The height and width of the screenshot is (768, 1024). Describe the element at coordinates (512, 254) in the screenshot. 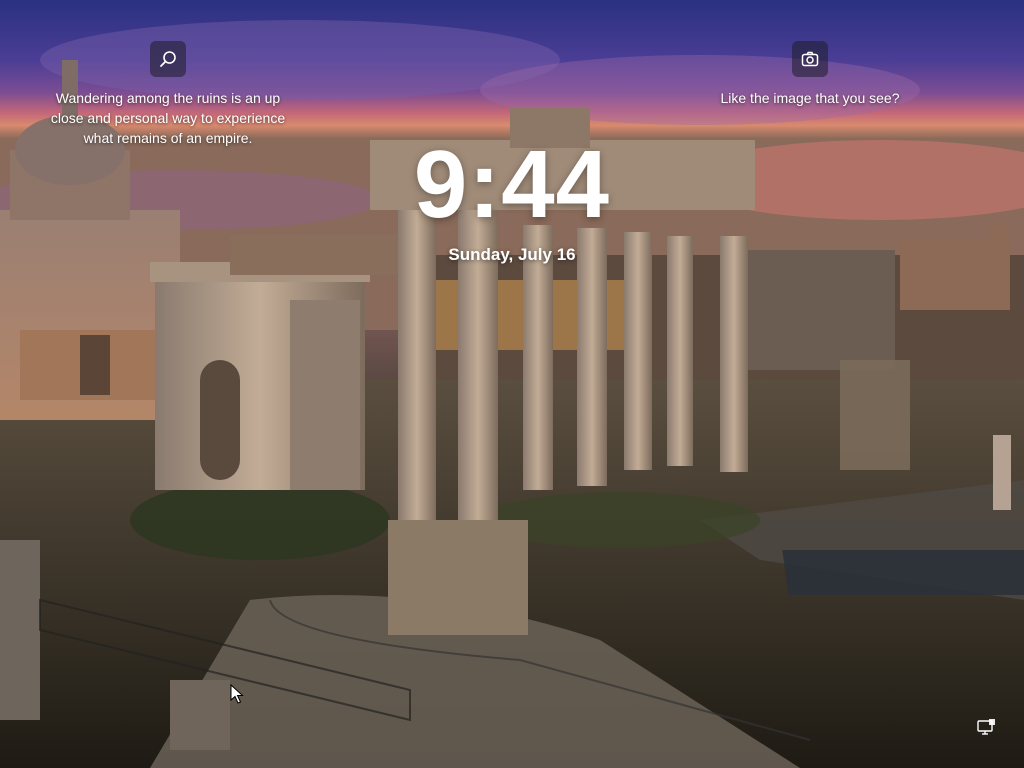

I see `lock-date: Sunday, July 16` at that location.